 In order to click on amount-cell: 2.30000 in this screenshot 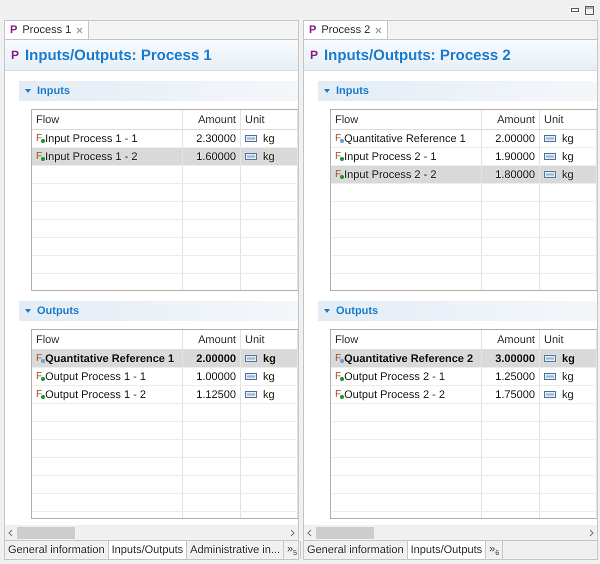, I will do `click(212, 138)`.